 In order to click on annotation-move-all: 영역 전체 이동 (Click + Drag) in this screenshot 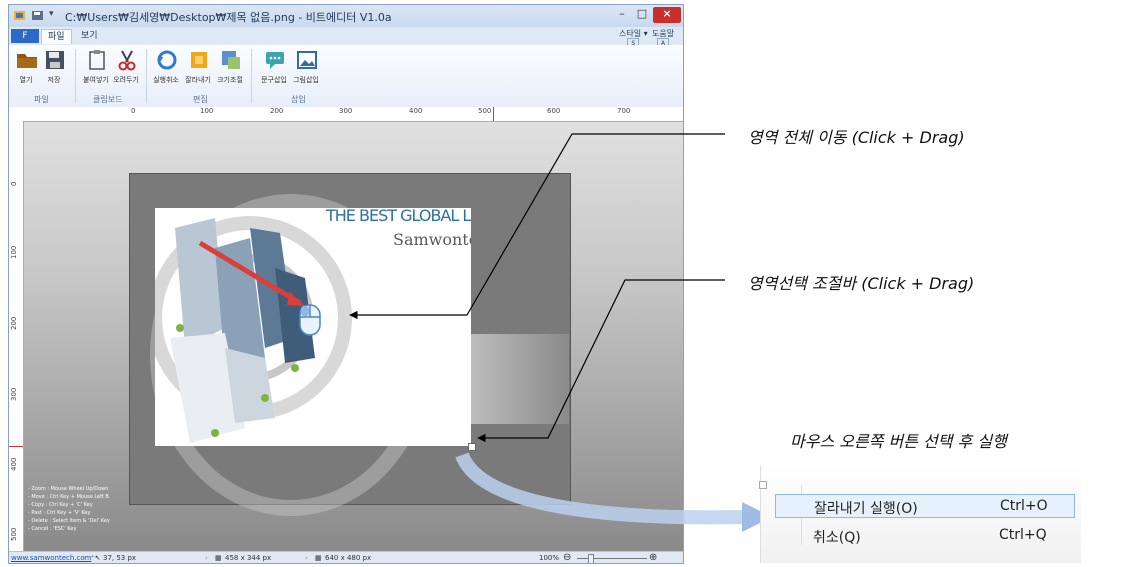, I will do `click(856, 137)`.